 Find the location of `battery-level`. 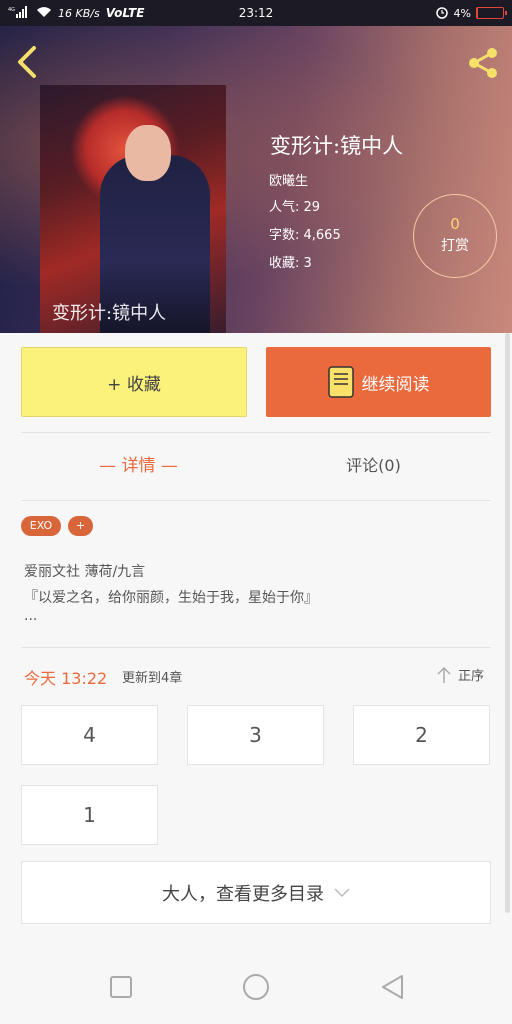

battery-level is located at coordinates (478, 13).